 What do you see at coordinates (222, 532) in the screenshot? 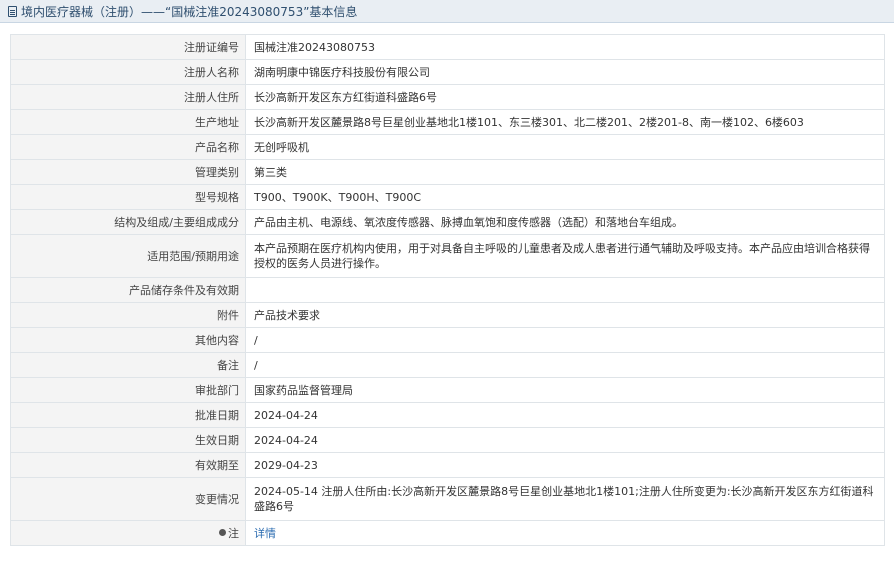
I see `pin-icon` at bounding box center [222, 532].